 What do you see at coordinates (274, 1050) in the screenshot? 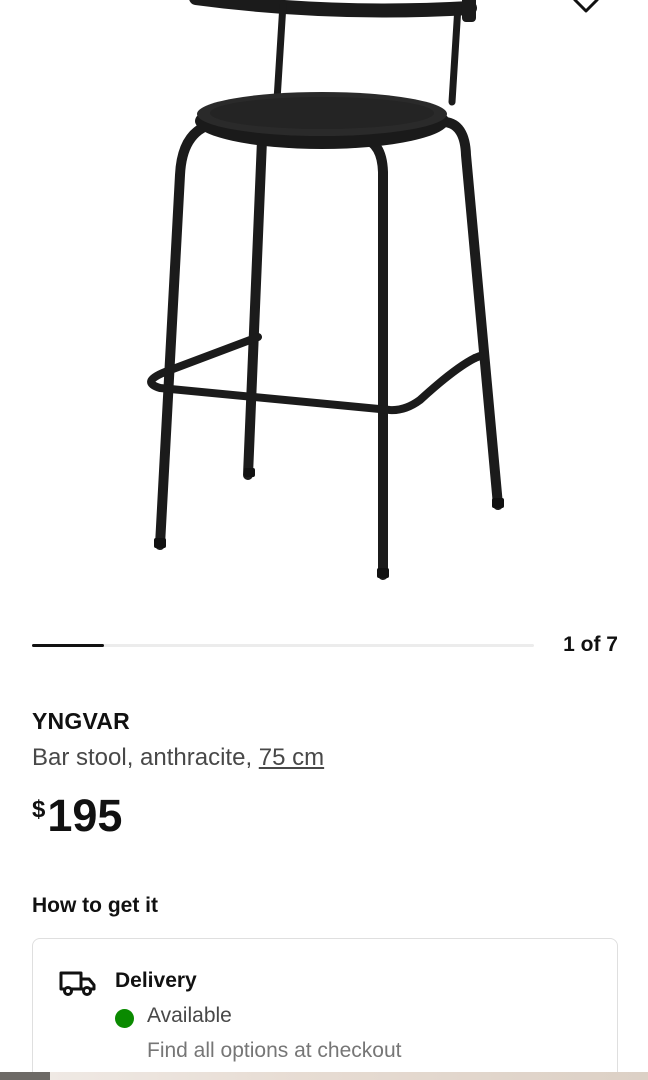
I see `delivery-options-text: Find all options at checkout` at bounding box center [274, 1050].